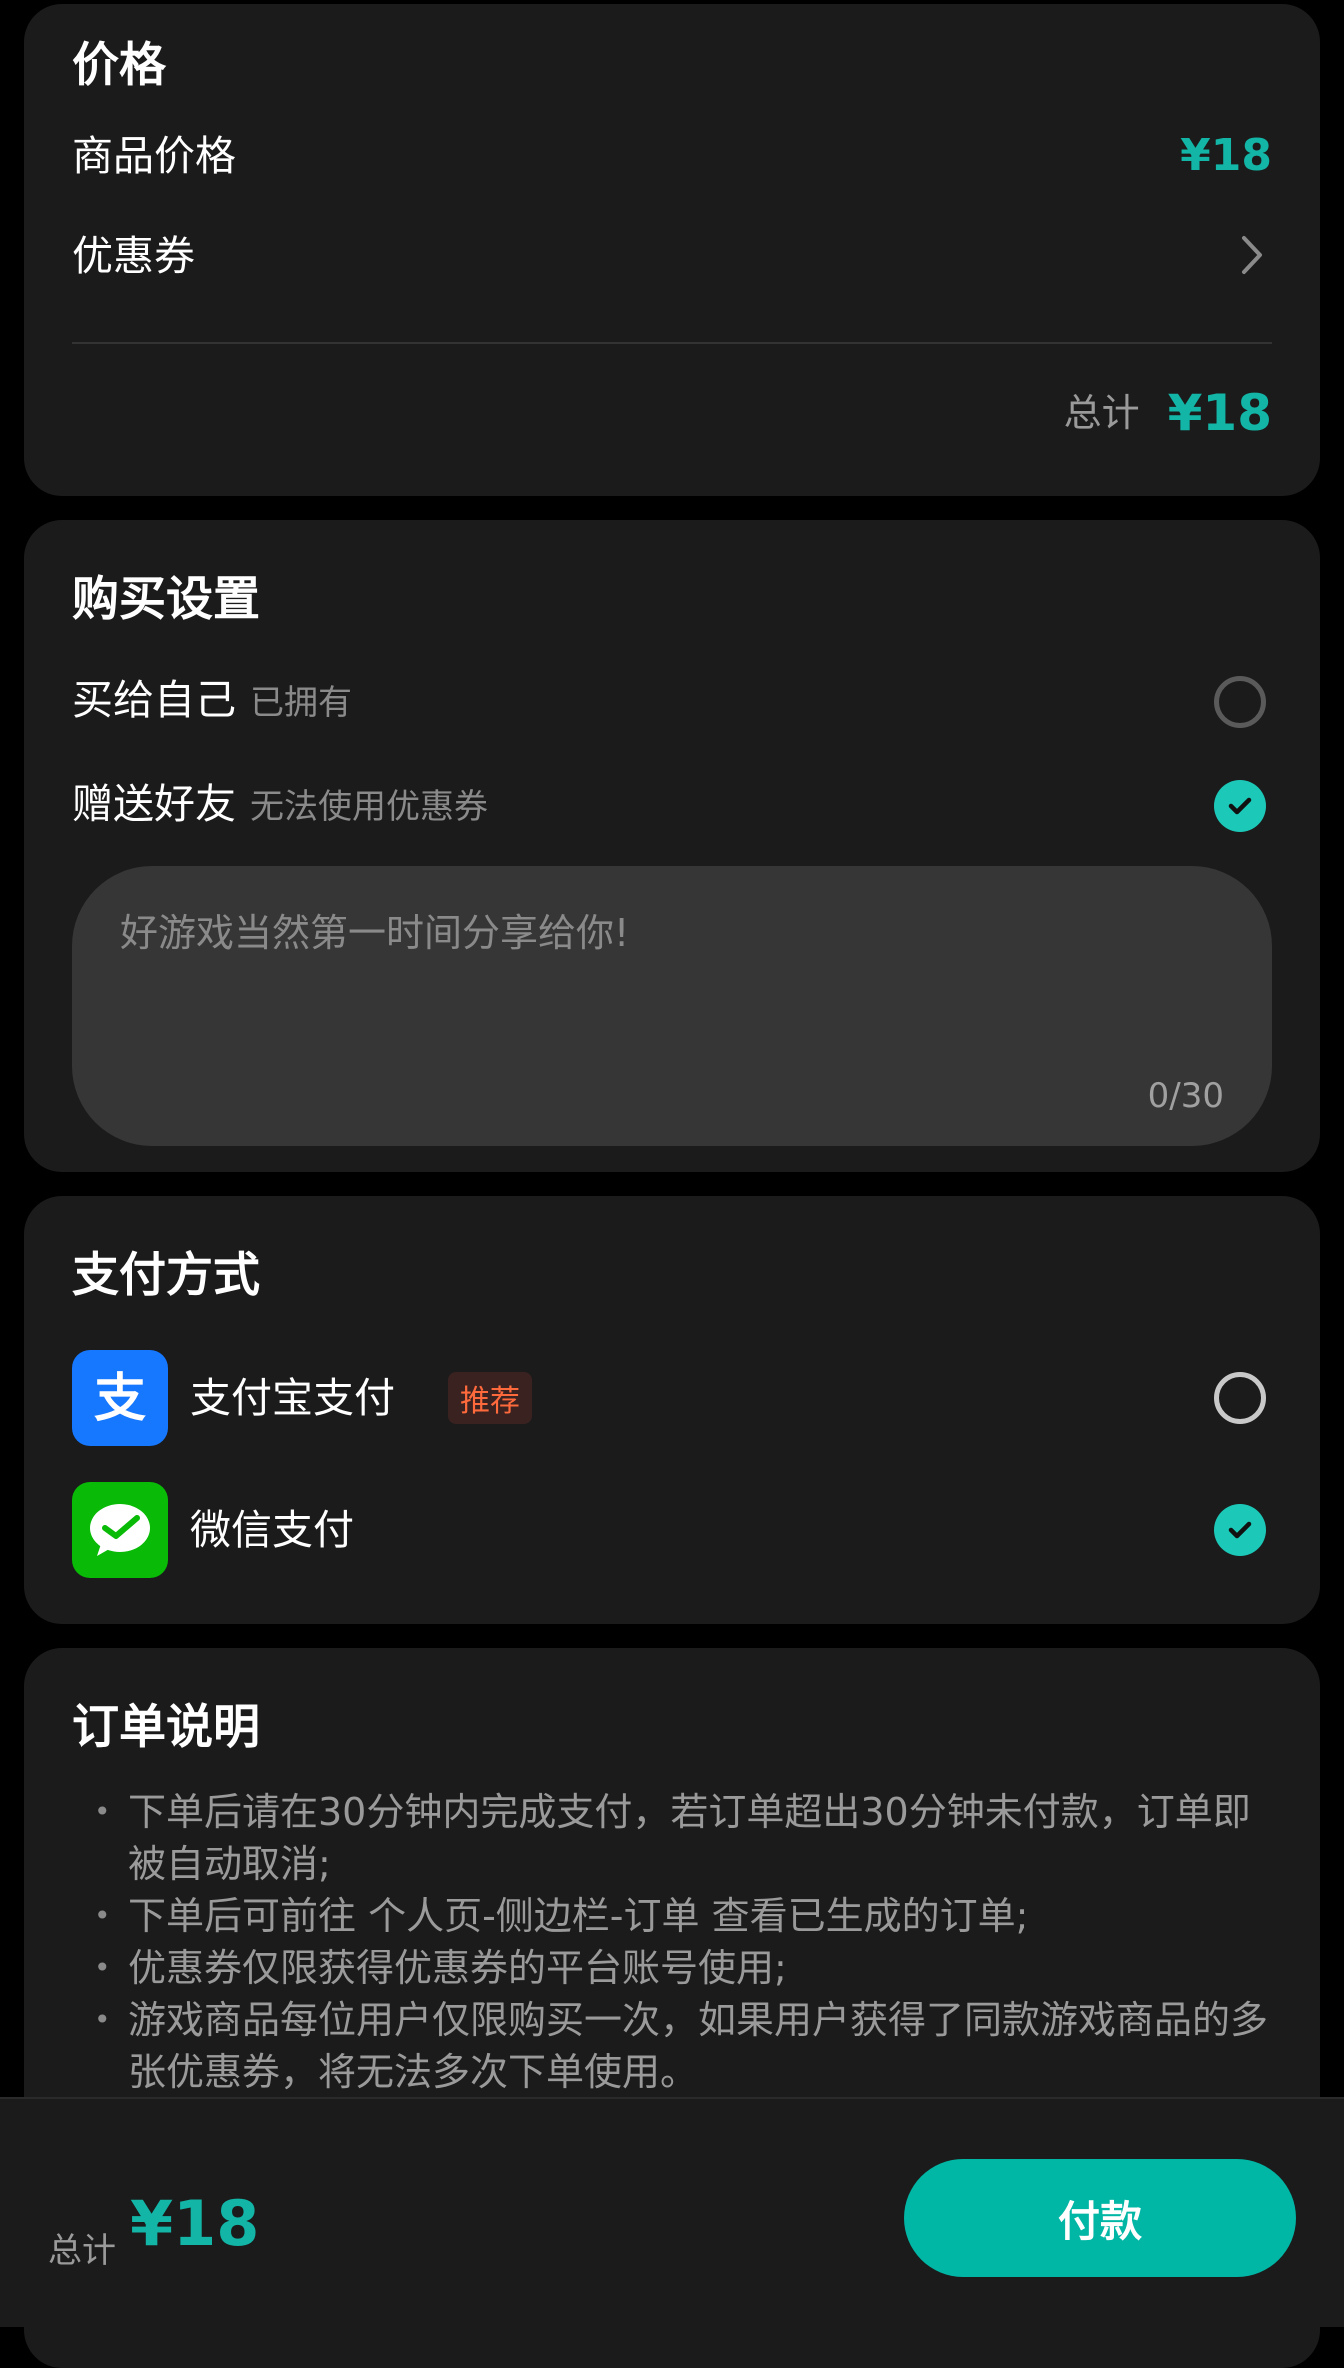 The height and width of the screenshot is (2368, 1344). Describe the element at coordinates (133, 256) in the screenshot. I see `coupon-label: 优惠券` at that location.